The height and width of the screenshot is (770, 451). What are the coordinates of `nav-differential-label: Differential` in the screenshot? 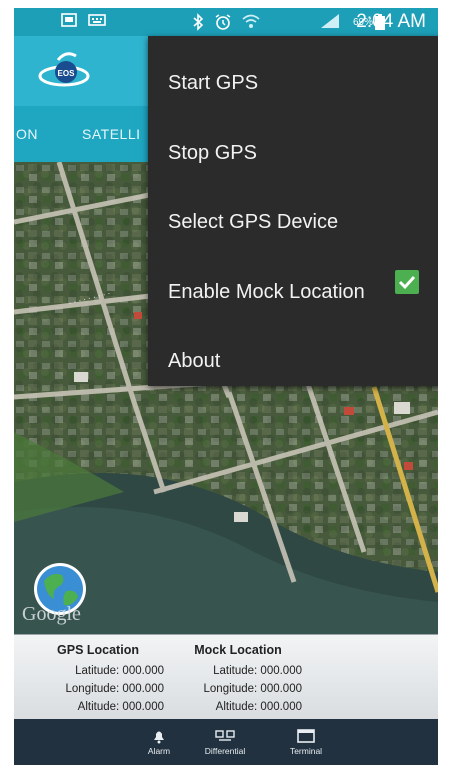 It's located at (225, 751).